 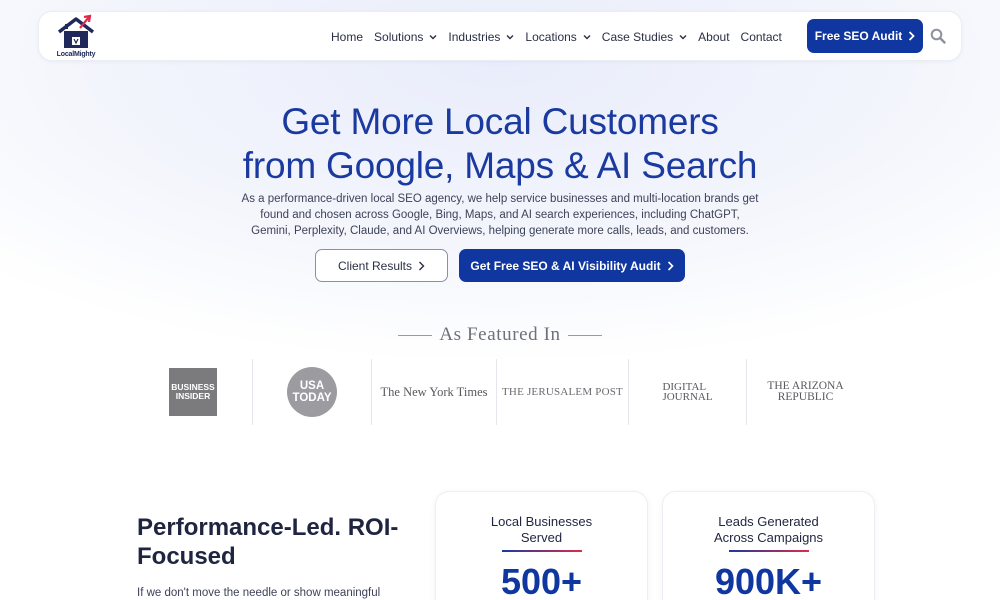 I want to click on client-results-button: Client Results, so click(x=381, y=265).